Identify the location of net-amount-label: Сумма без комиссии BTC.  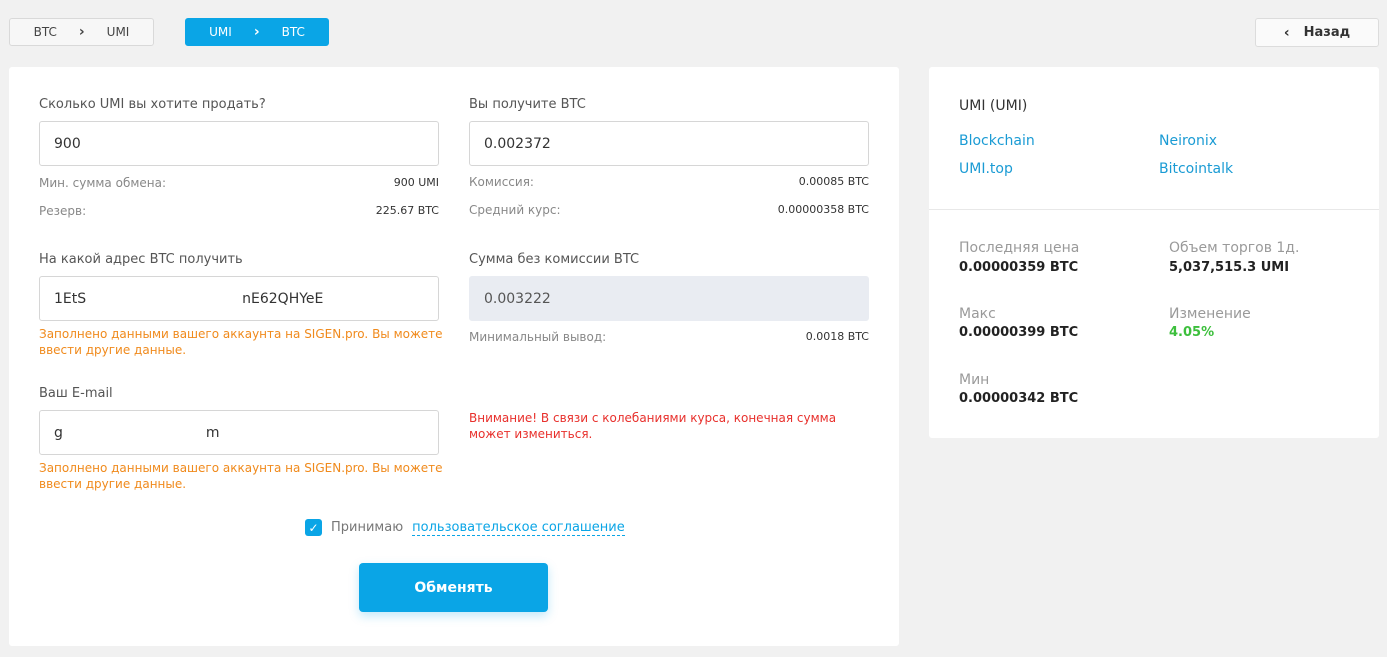
(554, 259).